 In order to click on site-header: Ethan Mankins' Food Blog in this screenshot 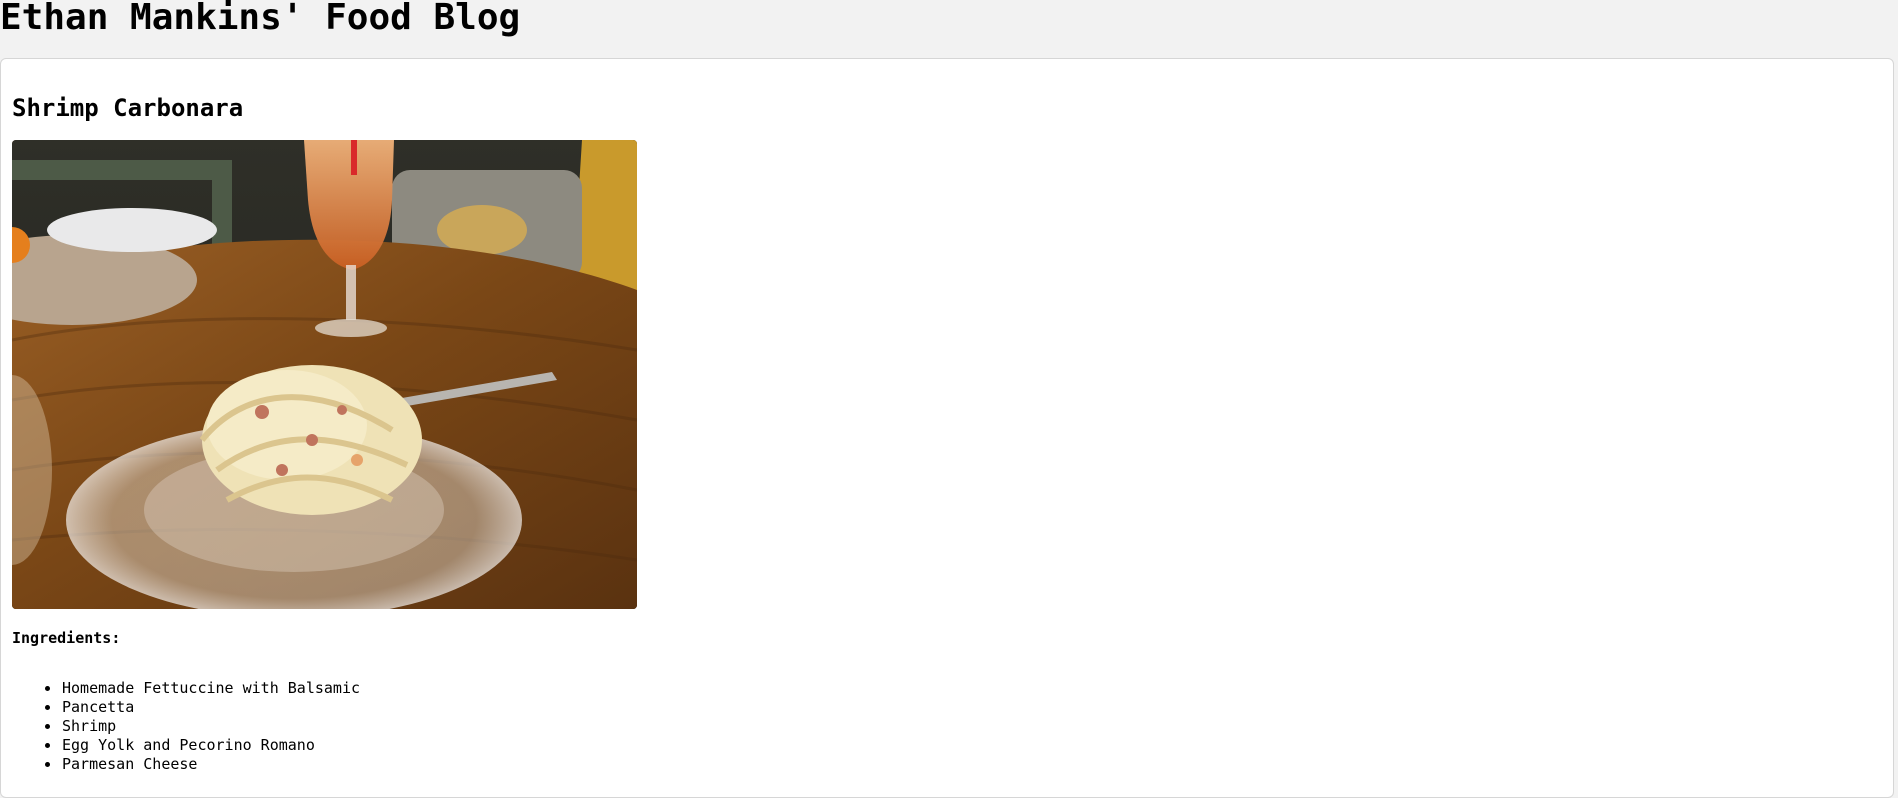, I will do `click(949, 29)`.